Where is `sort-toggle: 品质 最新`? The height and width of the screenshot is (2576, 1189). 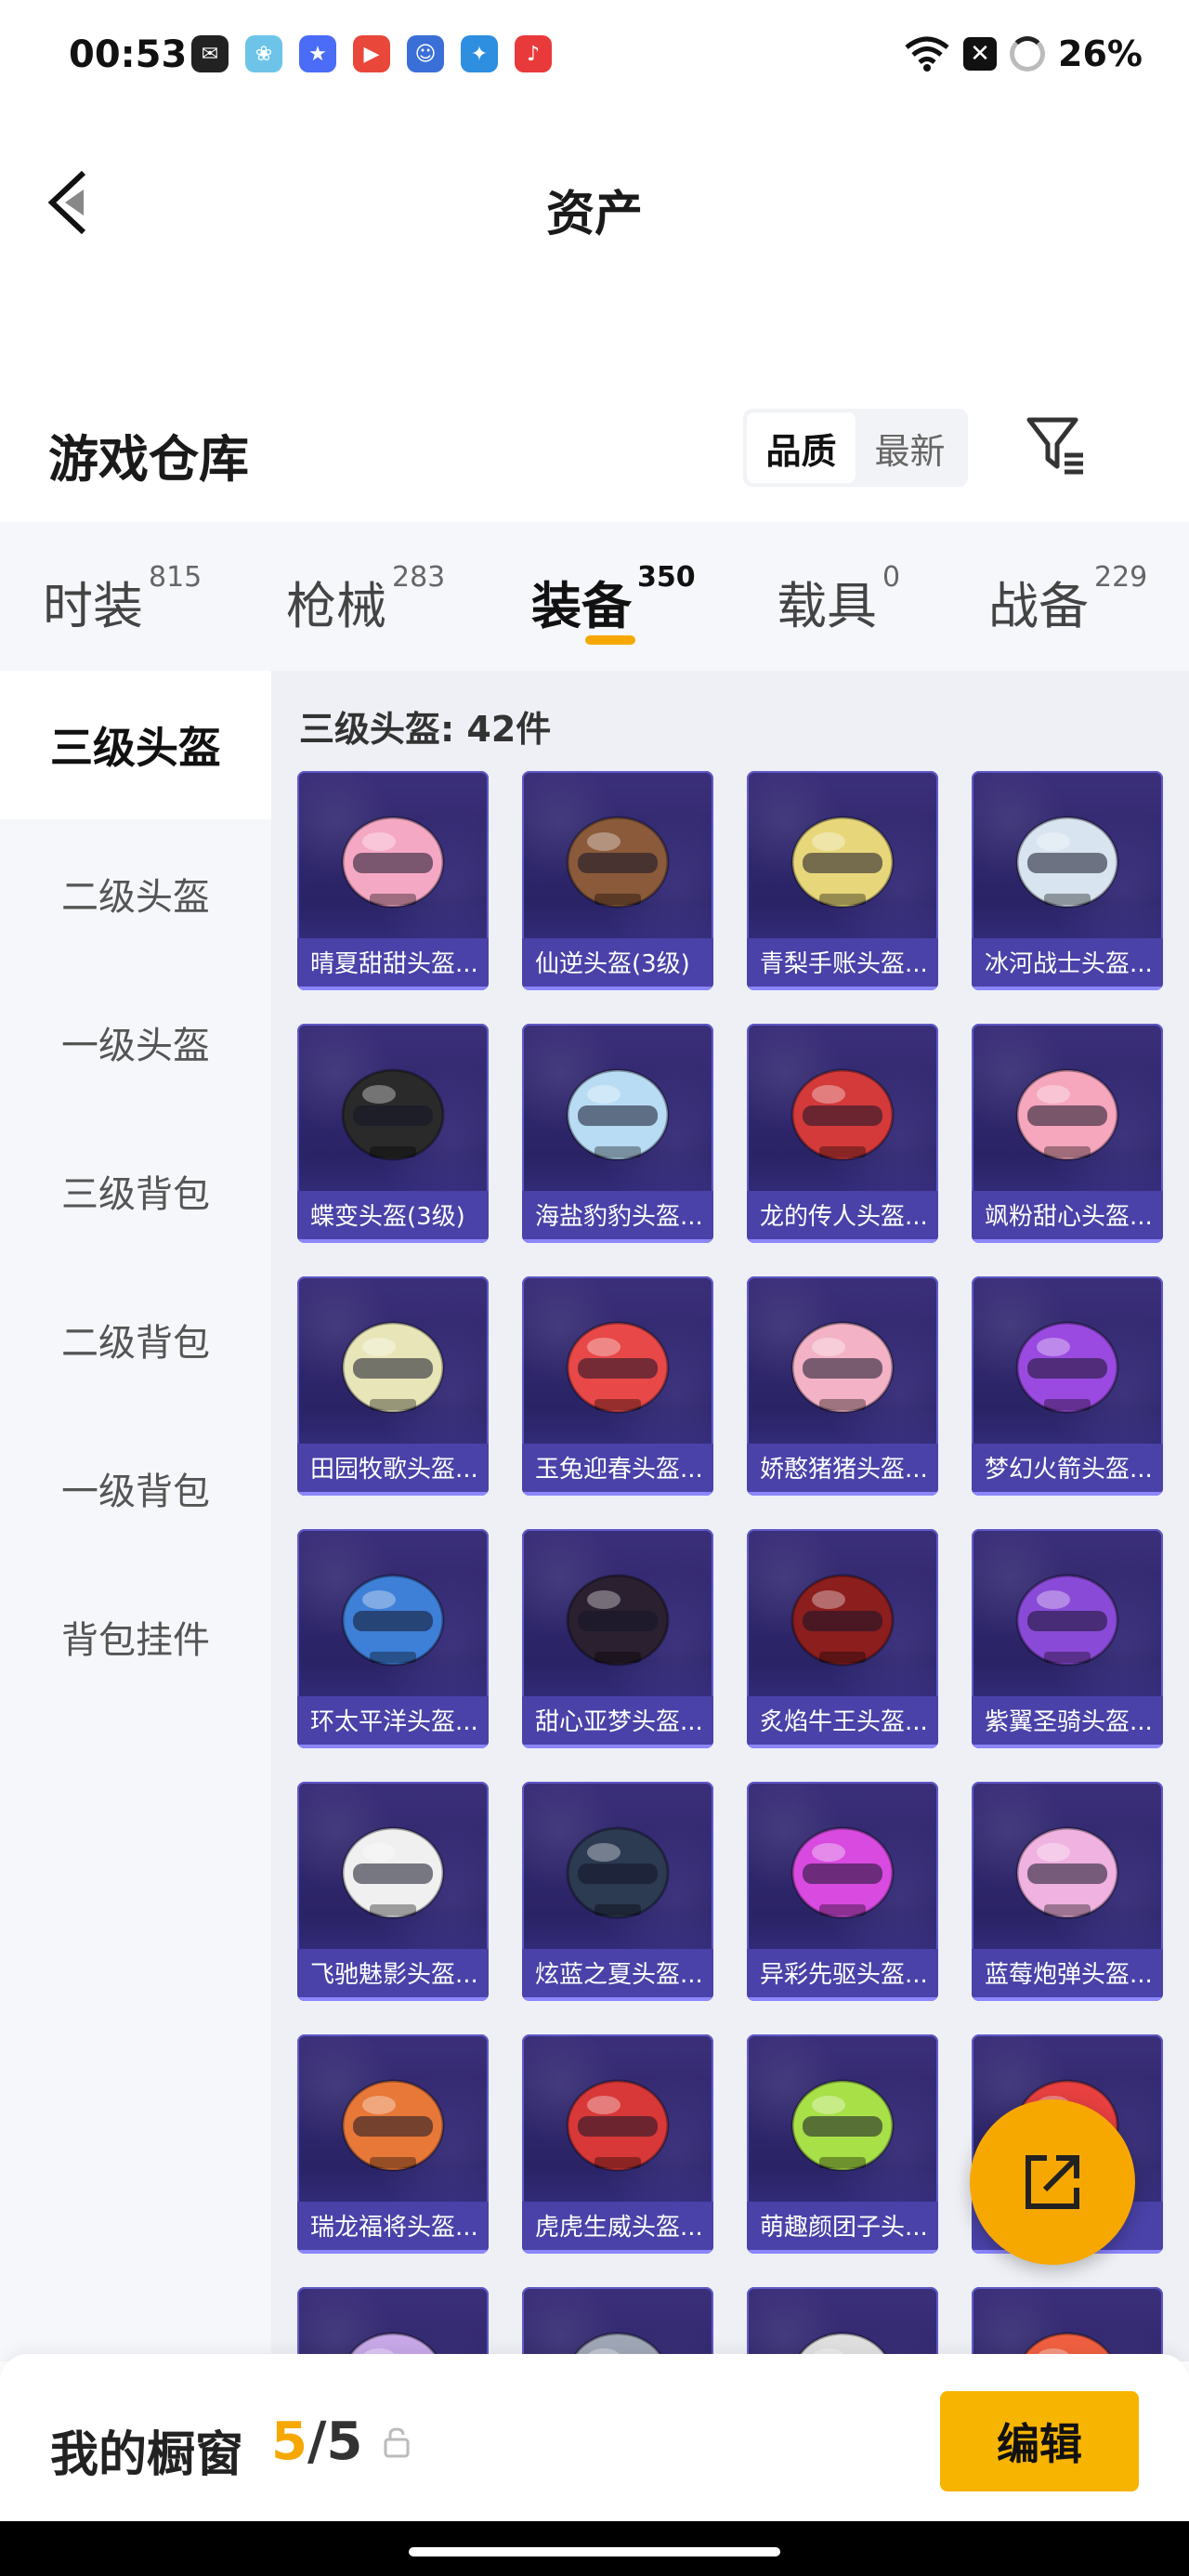
sort-toggle: 品质 最新 is located at coordinates (856, 448).